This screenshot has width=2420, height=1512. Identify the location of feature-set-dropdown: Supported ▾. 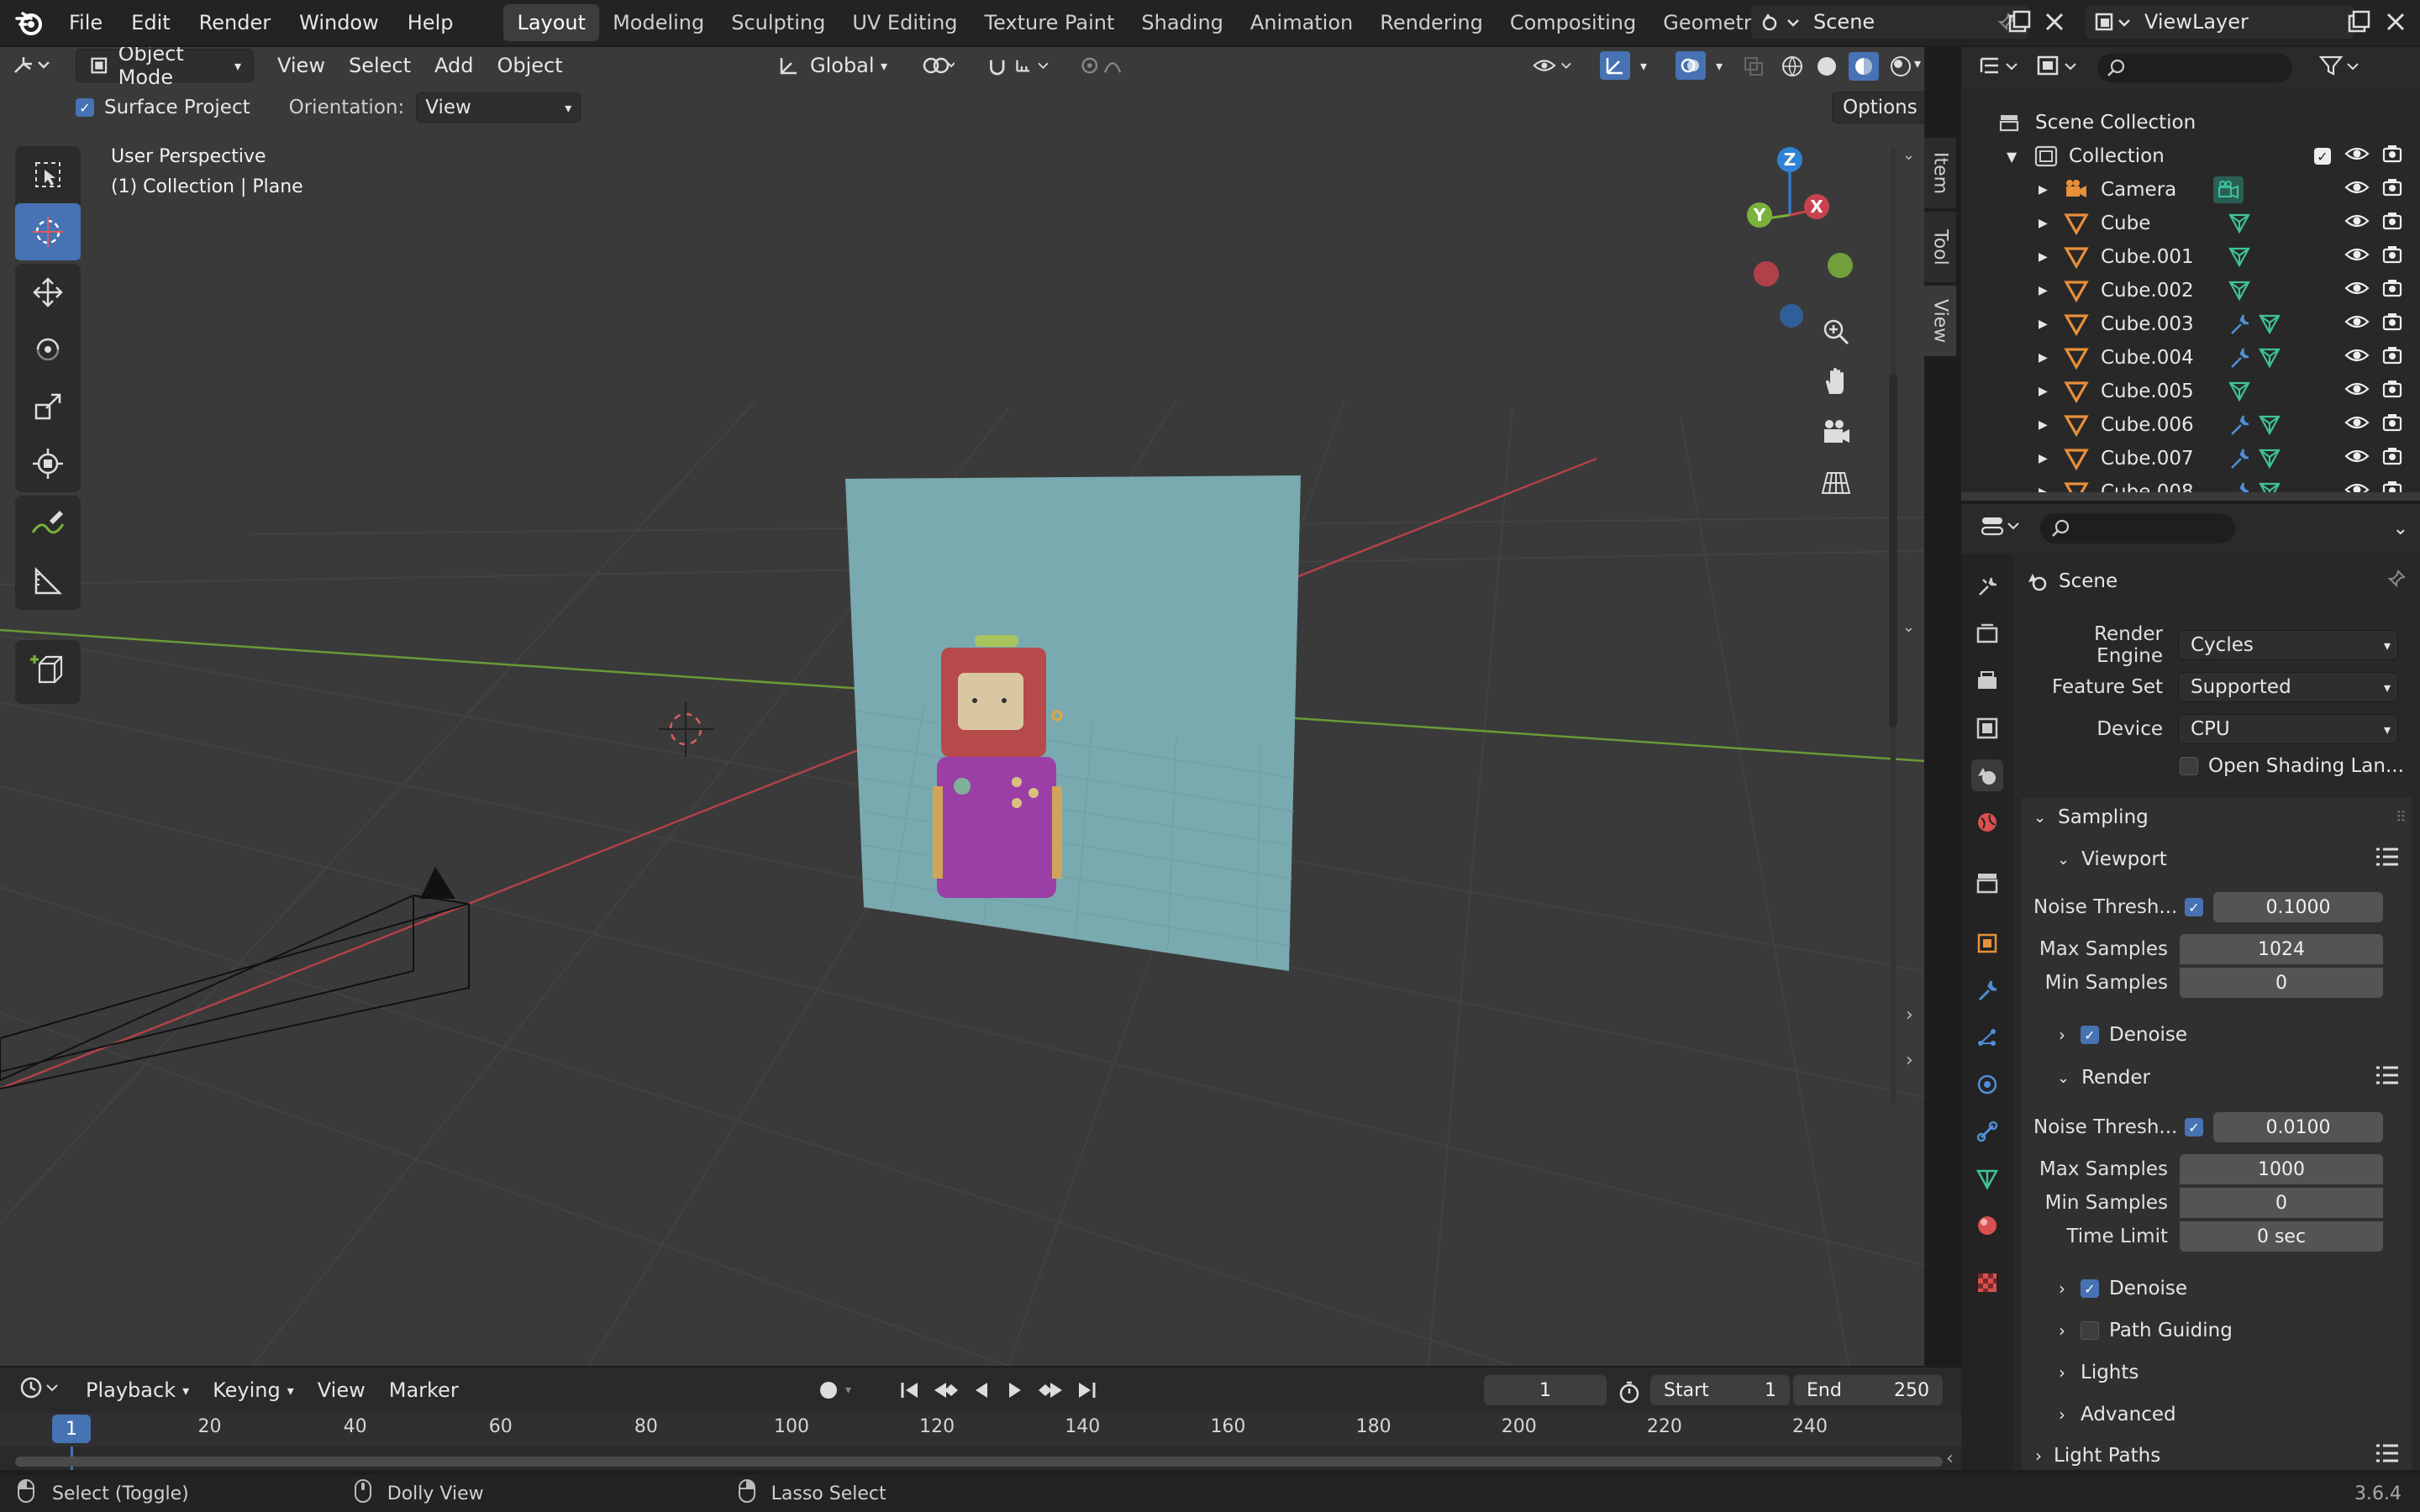
(2288, 687).